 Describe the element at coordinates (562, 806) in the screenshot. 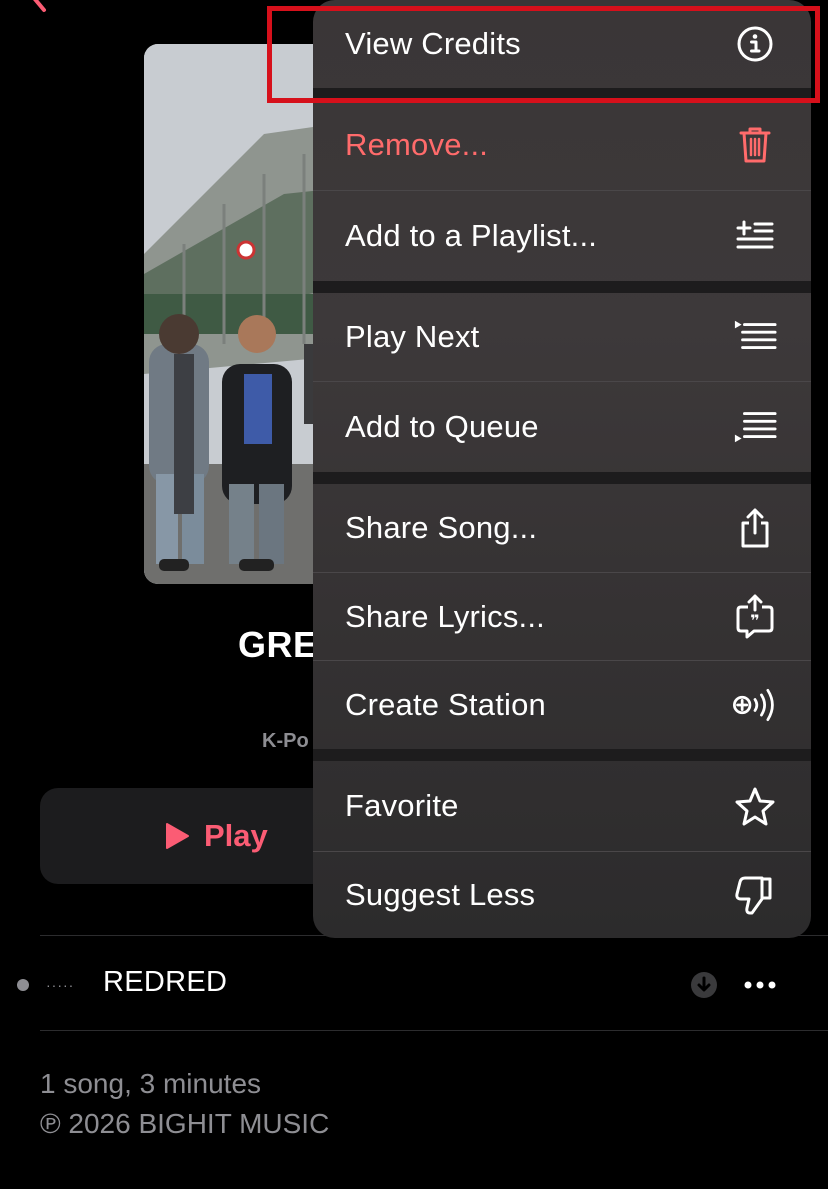

I see `menu-item-favorite: Favorite` at that location.